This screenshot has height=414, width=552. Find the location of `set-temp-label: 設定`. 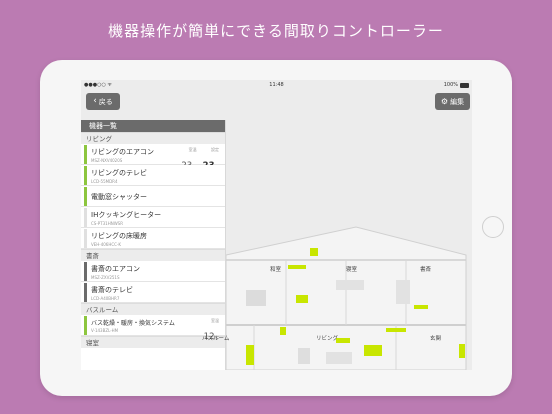

set-temp-label: 設定 is located at coordinates (215, 149).